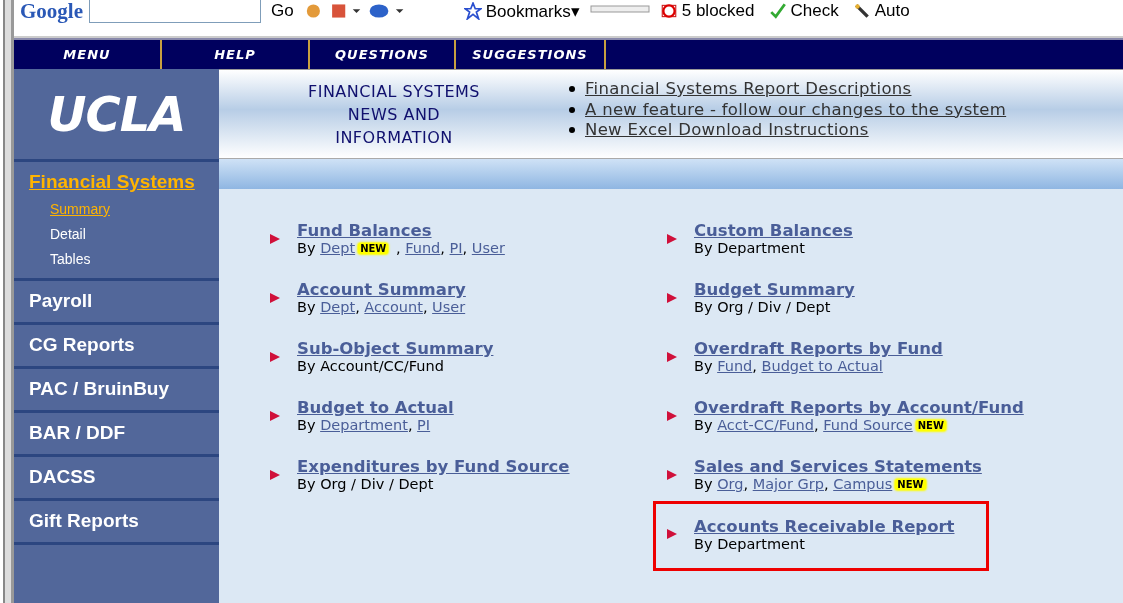  I want to click on report-option-link: Acct-CC/Fund, so click(765, 425).